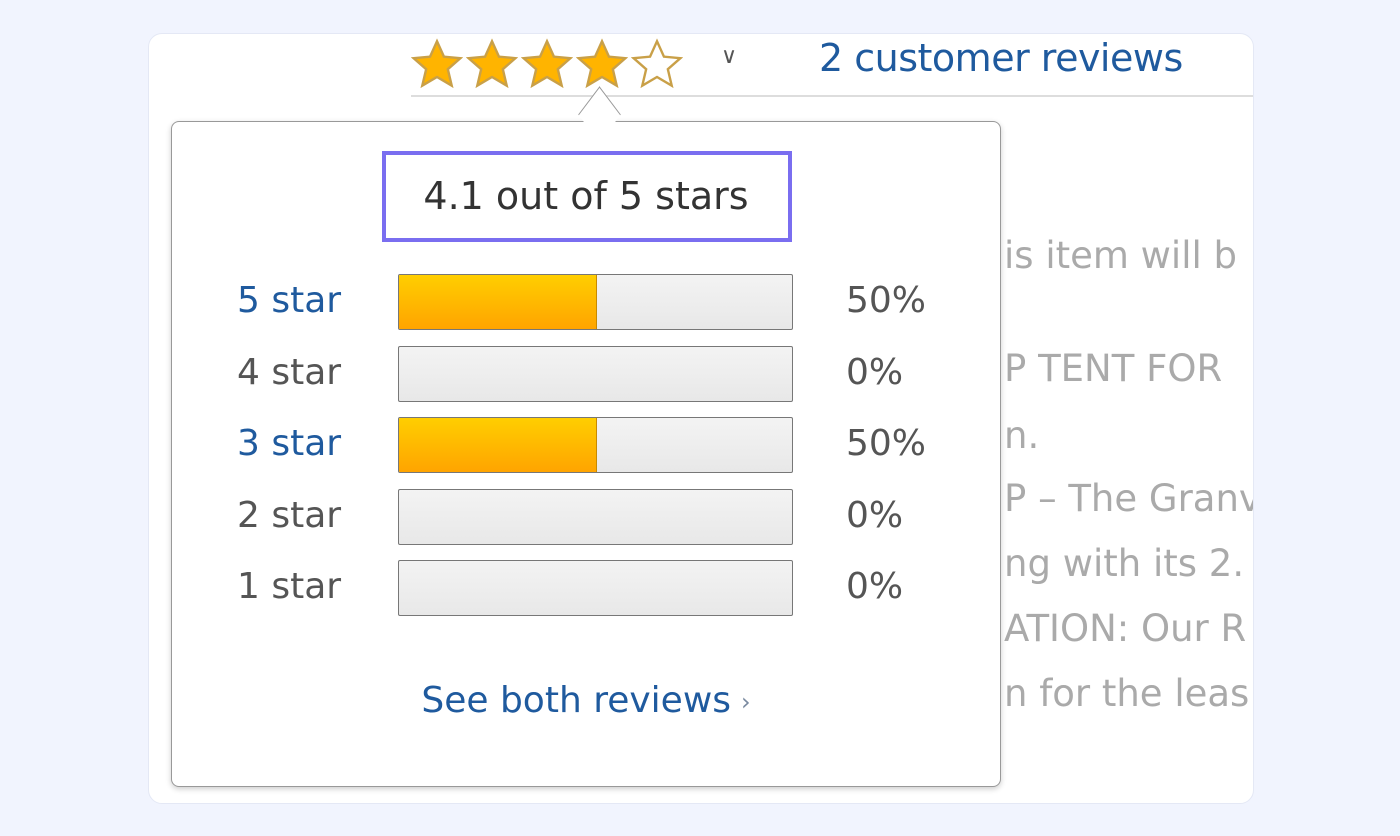 Image resolution: width=1400 pixels, height=836 pixels. Describe the element at coordinates (1001, 58) in the screenshot. I see `customer-reviews-link: 2 customer reviews` at that location.